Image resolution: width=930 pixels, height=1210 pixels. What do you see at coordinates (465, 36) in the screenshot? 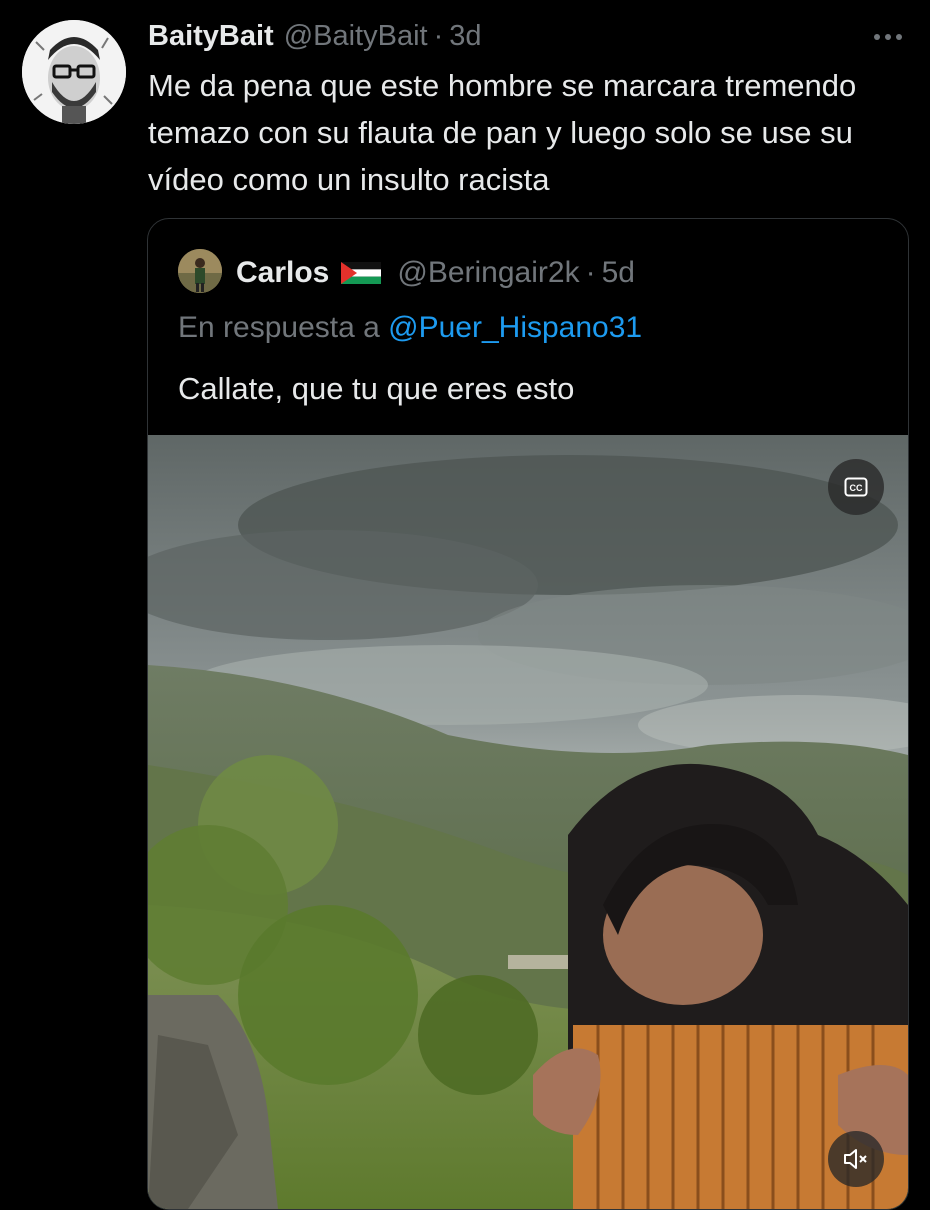
I see `timestamp: 3d` at bounding box center [465, 36].